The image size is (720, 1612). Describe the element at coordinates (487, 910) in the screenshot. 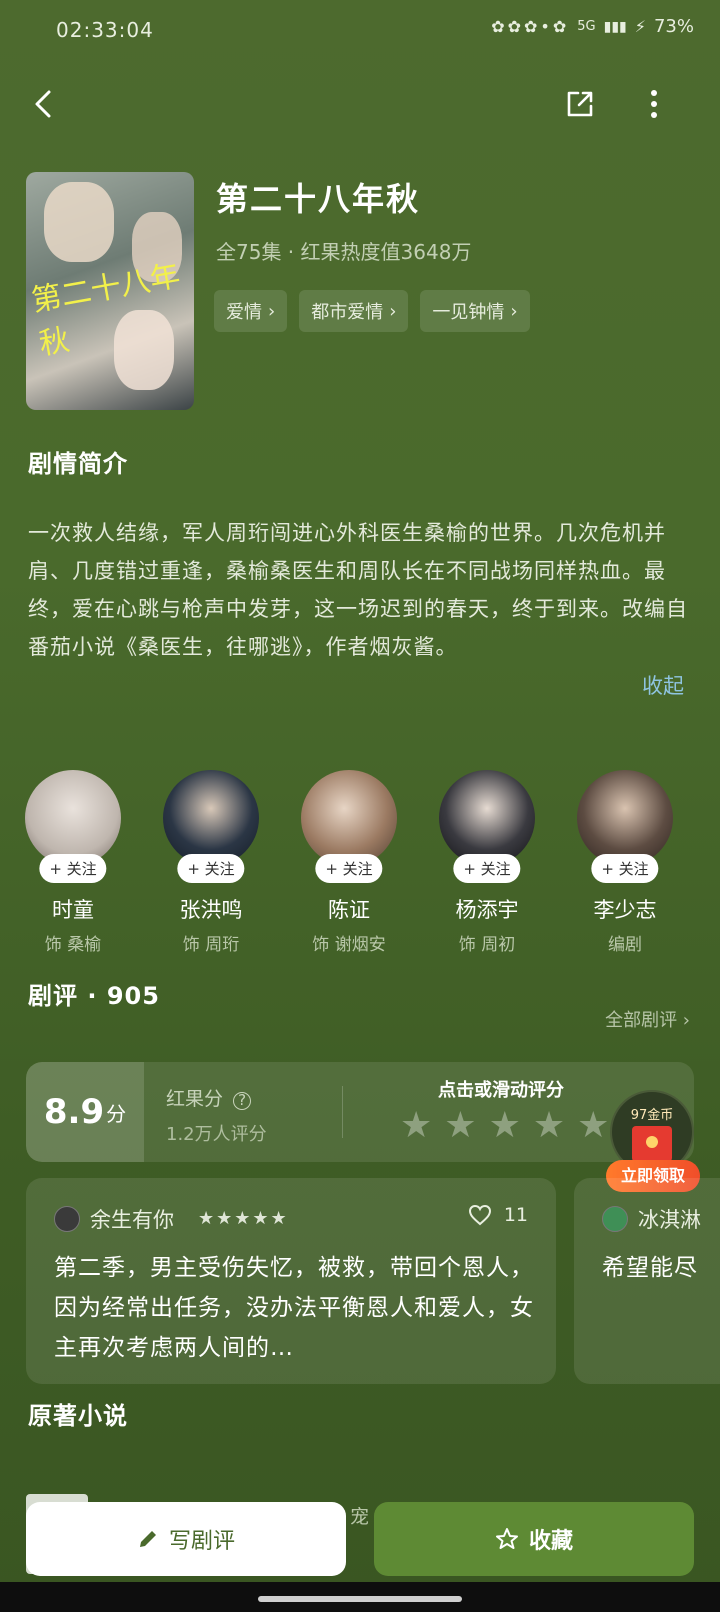

I see `cast-name: 杨添宇` at that location.